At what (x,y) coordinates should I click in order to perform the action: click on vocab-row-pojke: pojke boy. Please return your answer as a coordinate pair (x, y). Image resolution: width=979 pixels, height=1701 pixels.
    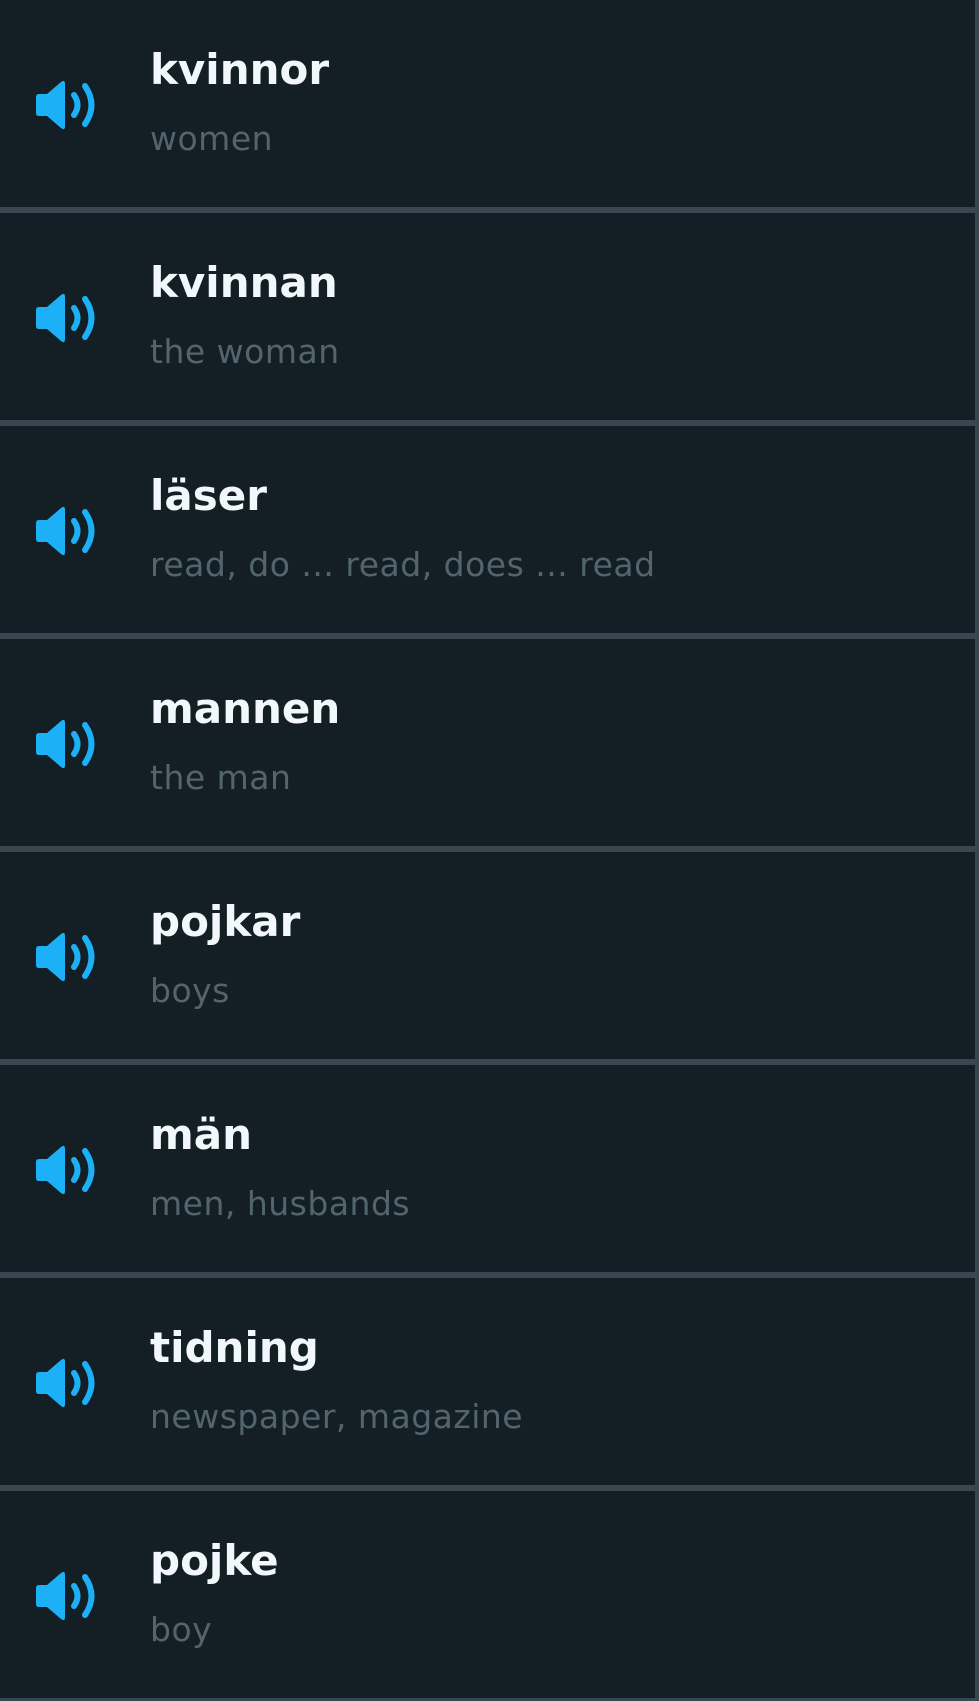
    Looking at the image, I should click on (487, 1594).